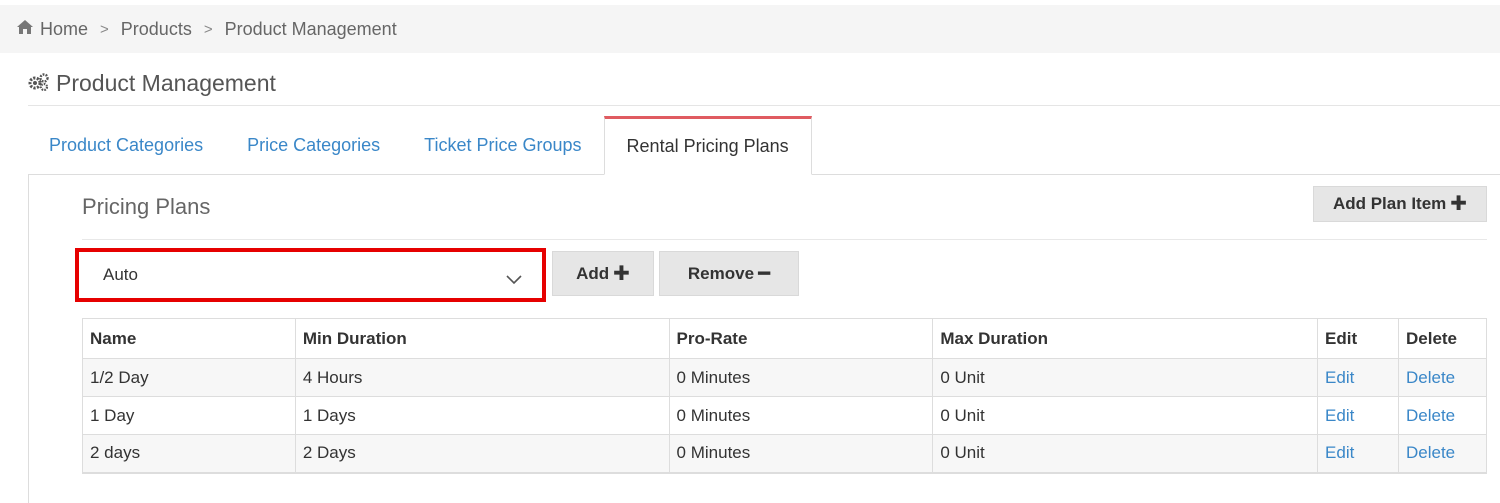 The image size is (1500, 503). I want to click on add-plan-button: Add ✚, so click(603, 273).